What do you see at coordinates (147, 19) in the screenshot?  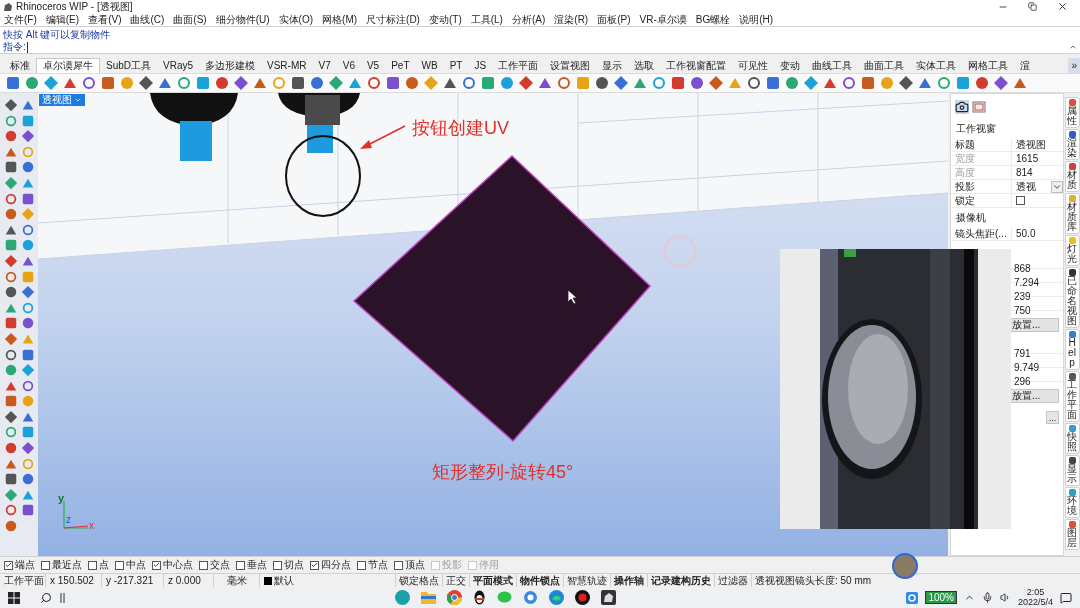 I see `menu-item: 曲线(C)` at bounding box center [147, 19].